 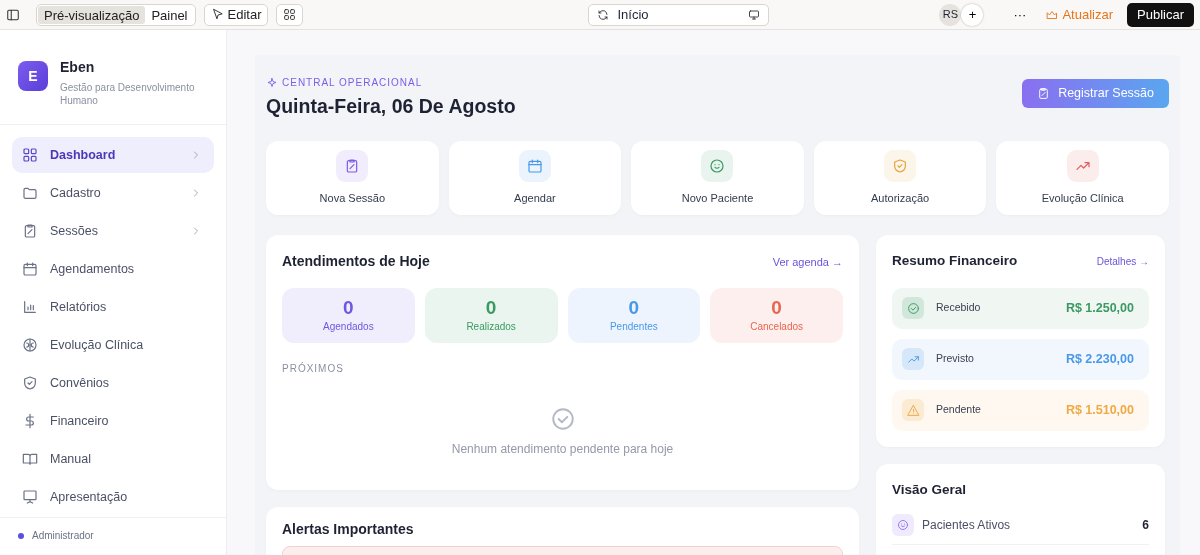 What do you see at coordinates (679, 14) in the screenshot?
I see `address-bar: Início` at bounding box center [679, 14].